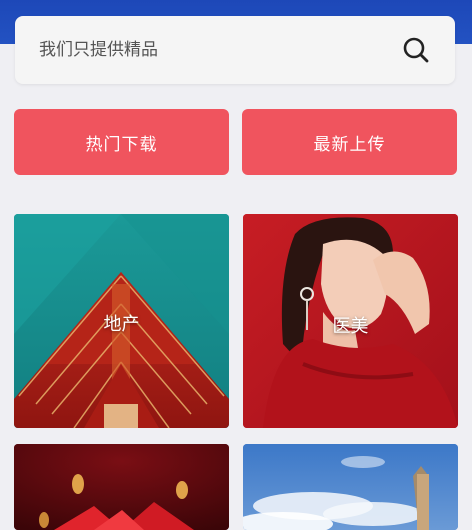 The height and width of the screenshot is (530, 472). I want to click on search-bar, so click(235, 50).